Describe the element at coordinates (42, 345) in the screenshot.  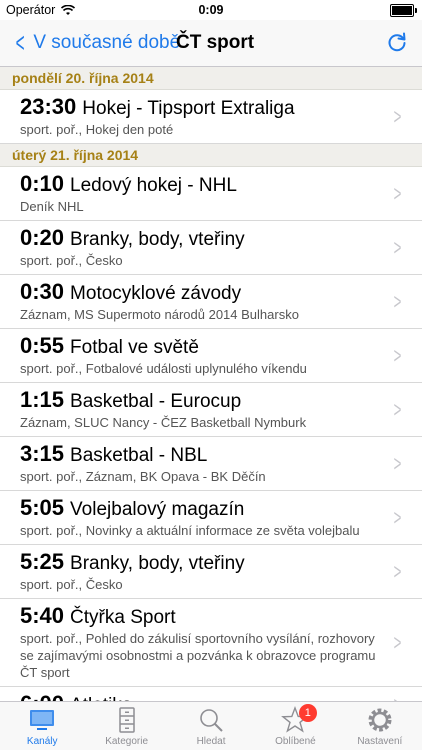
I see `program-time: 0:55` at that location.